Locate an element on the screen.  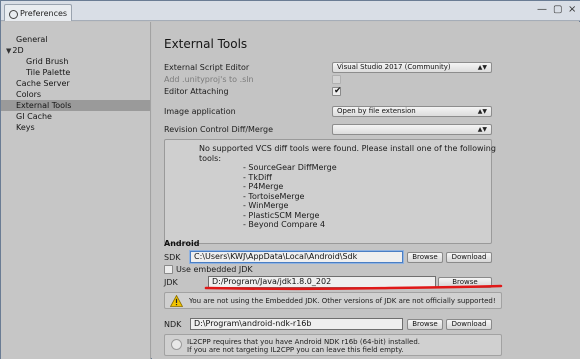
jdk-browse-button: Browse is located at coordinates (465, 282).